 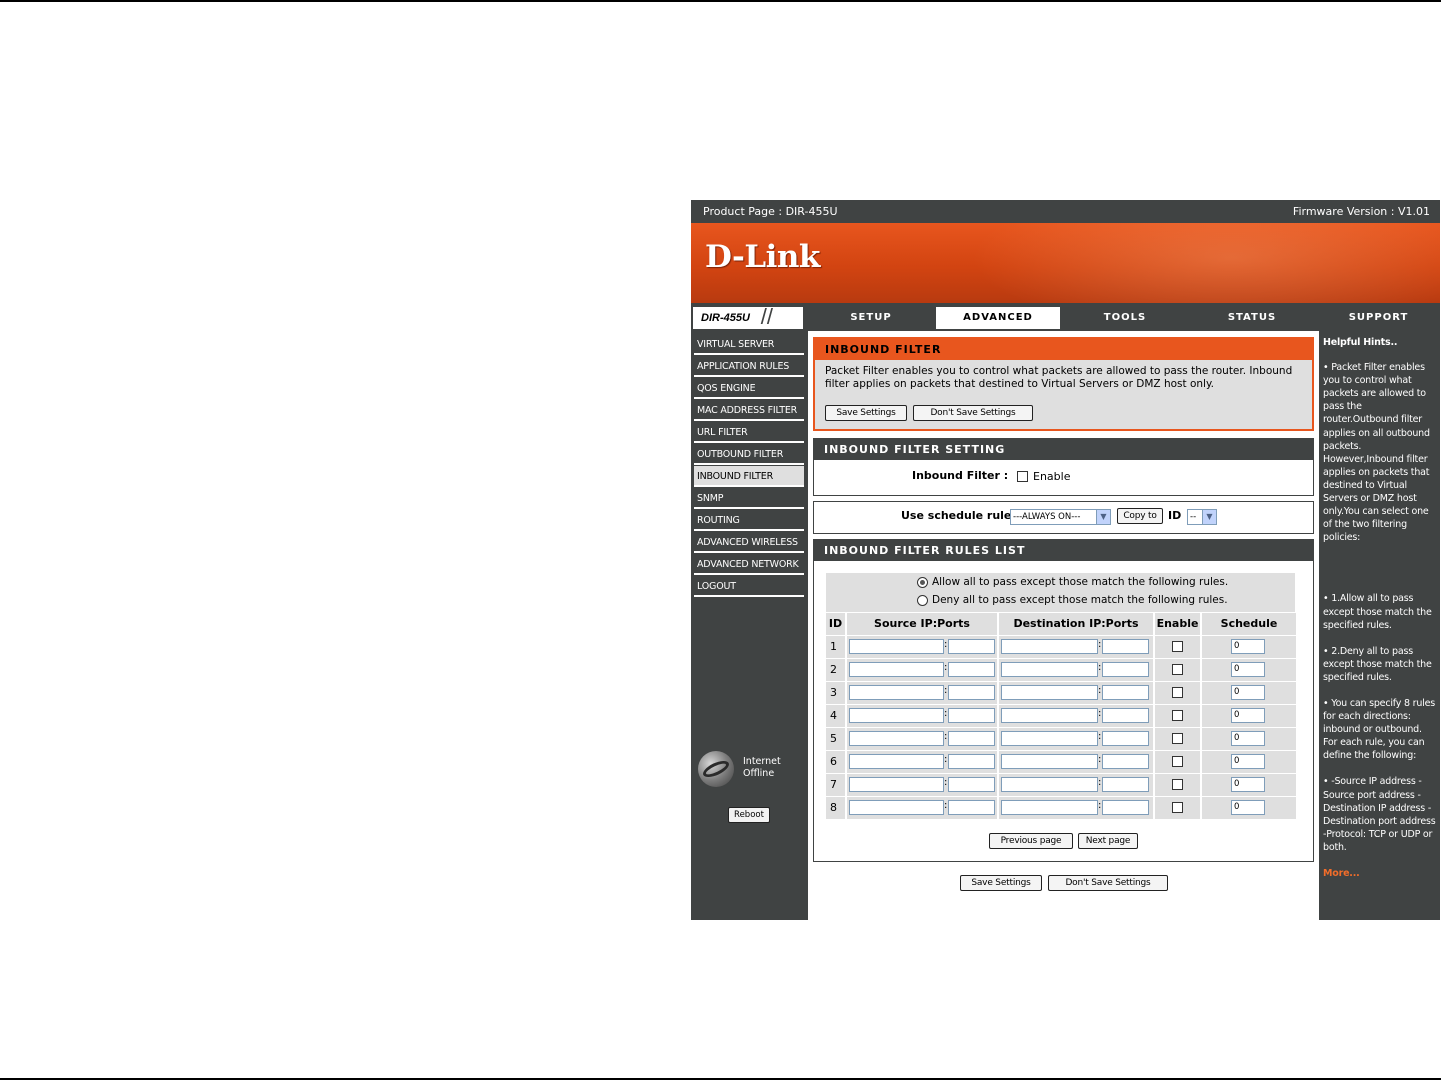 I want to click on inbound-filter-label: Inbound Filter :, so click(x=960, y=475).